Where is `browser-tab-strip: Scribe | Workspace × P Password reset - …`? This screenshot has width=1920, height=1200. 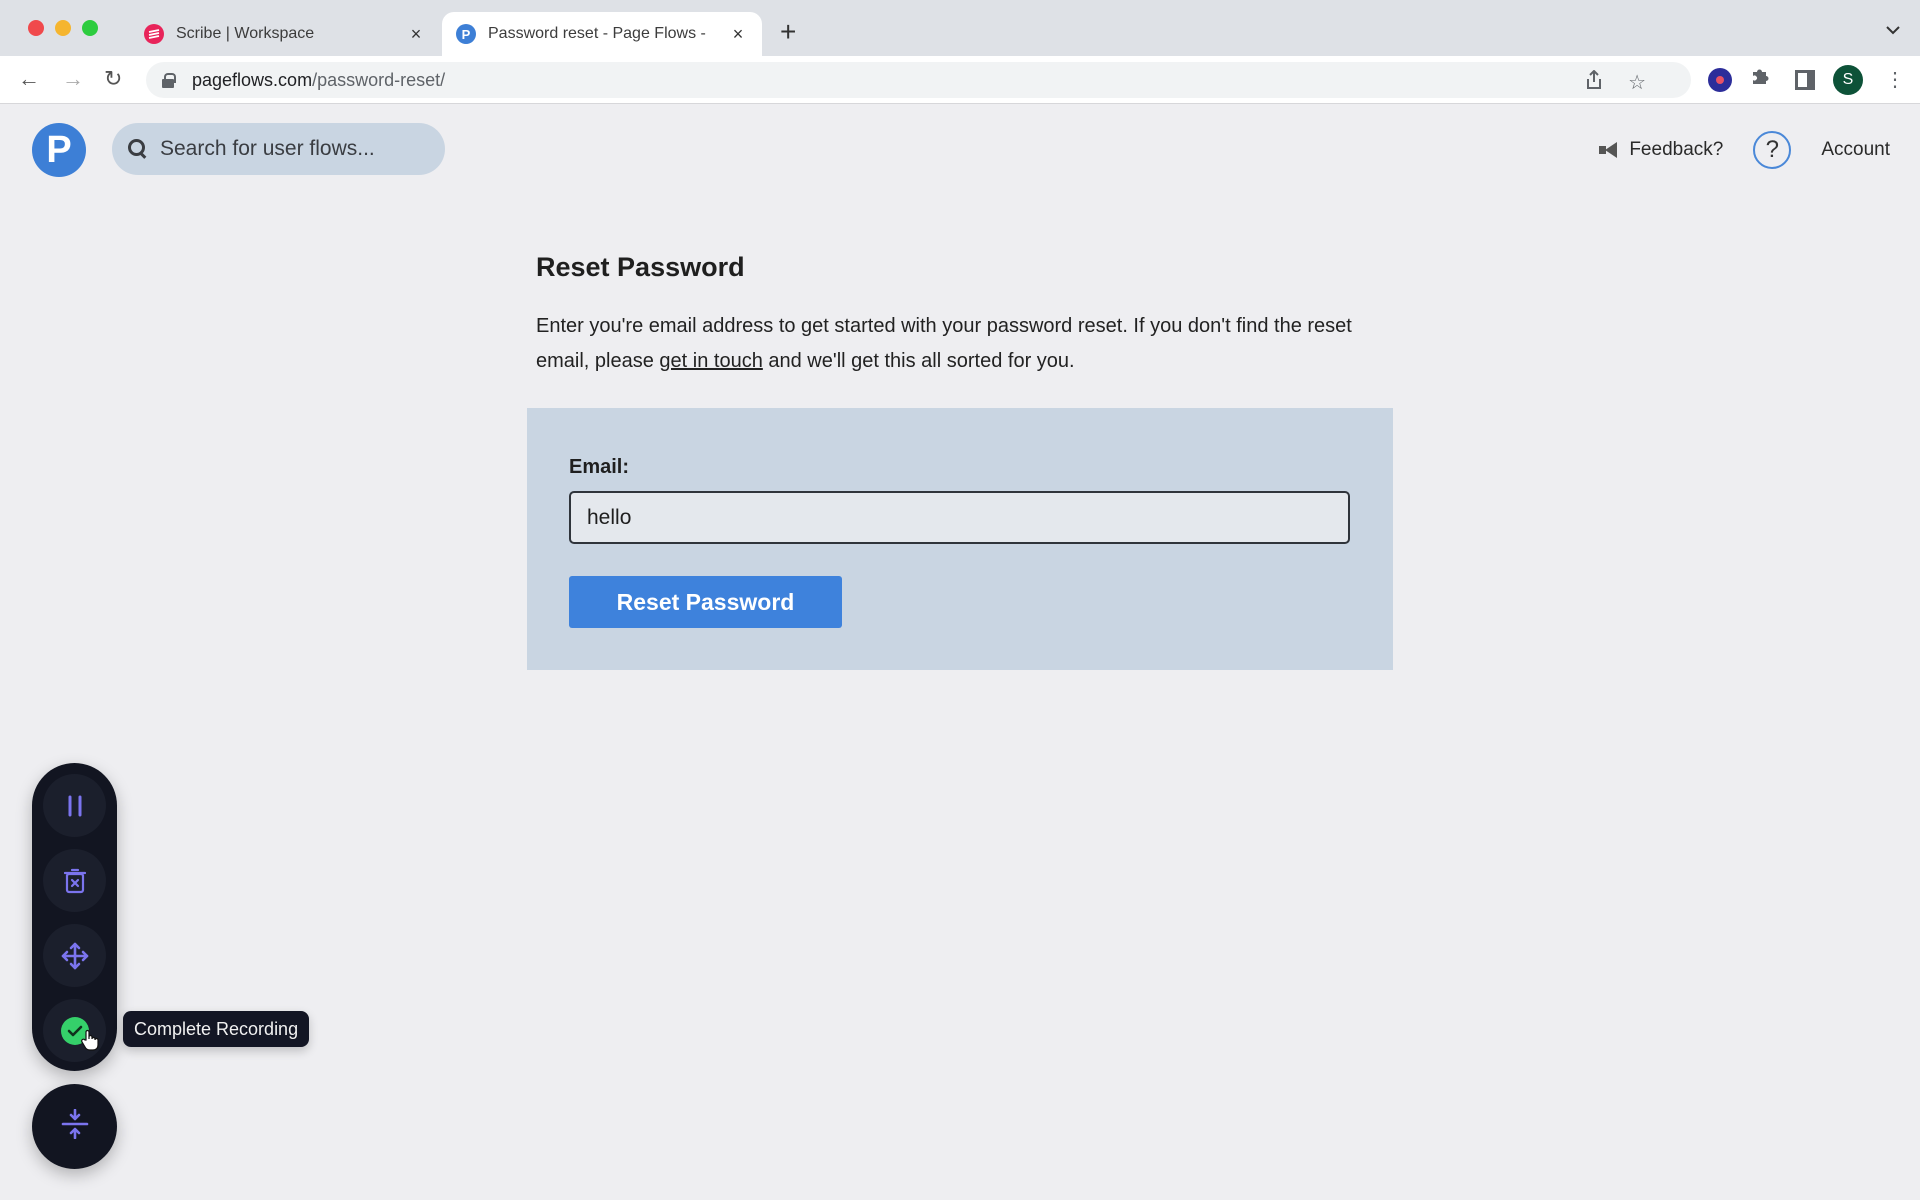 browser-tab-strip: Scribe | Workspace × P Password reset - … is located at coordinates (960, 28).